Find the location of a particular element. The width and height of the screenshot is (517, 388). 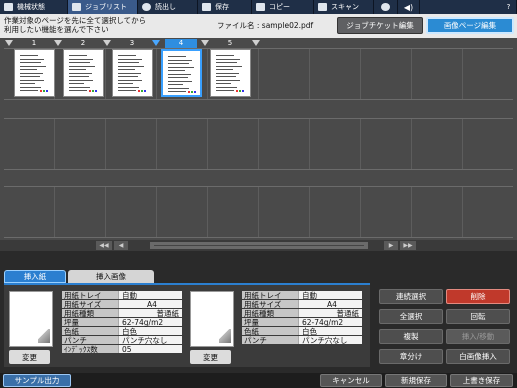

nav-volume: ◀) is located at coordinates (409, 7).